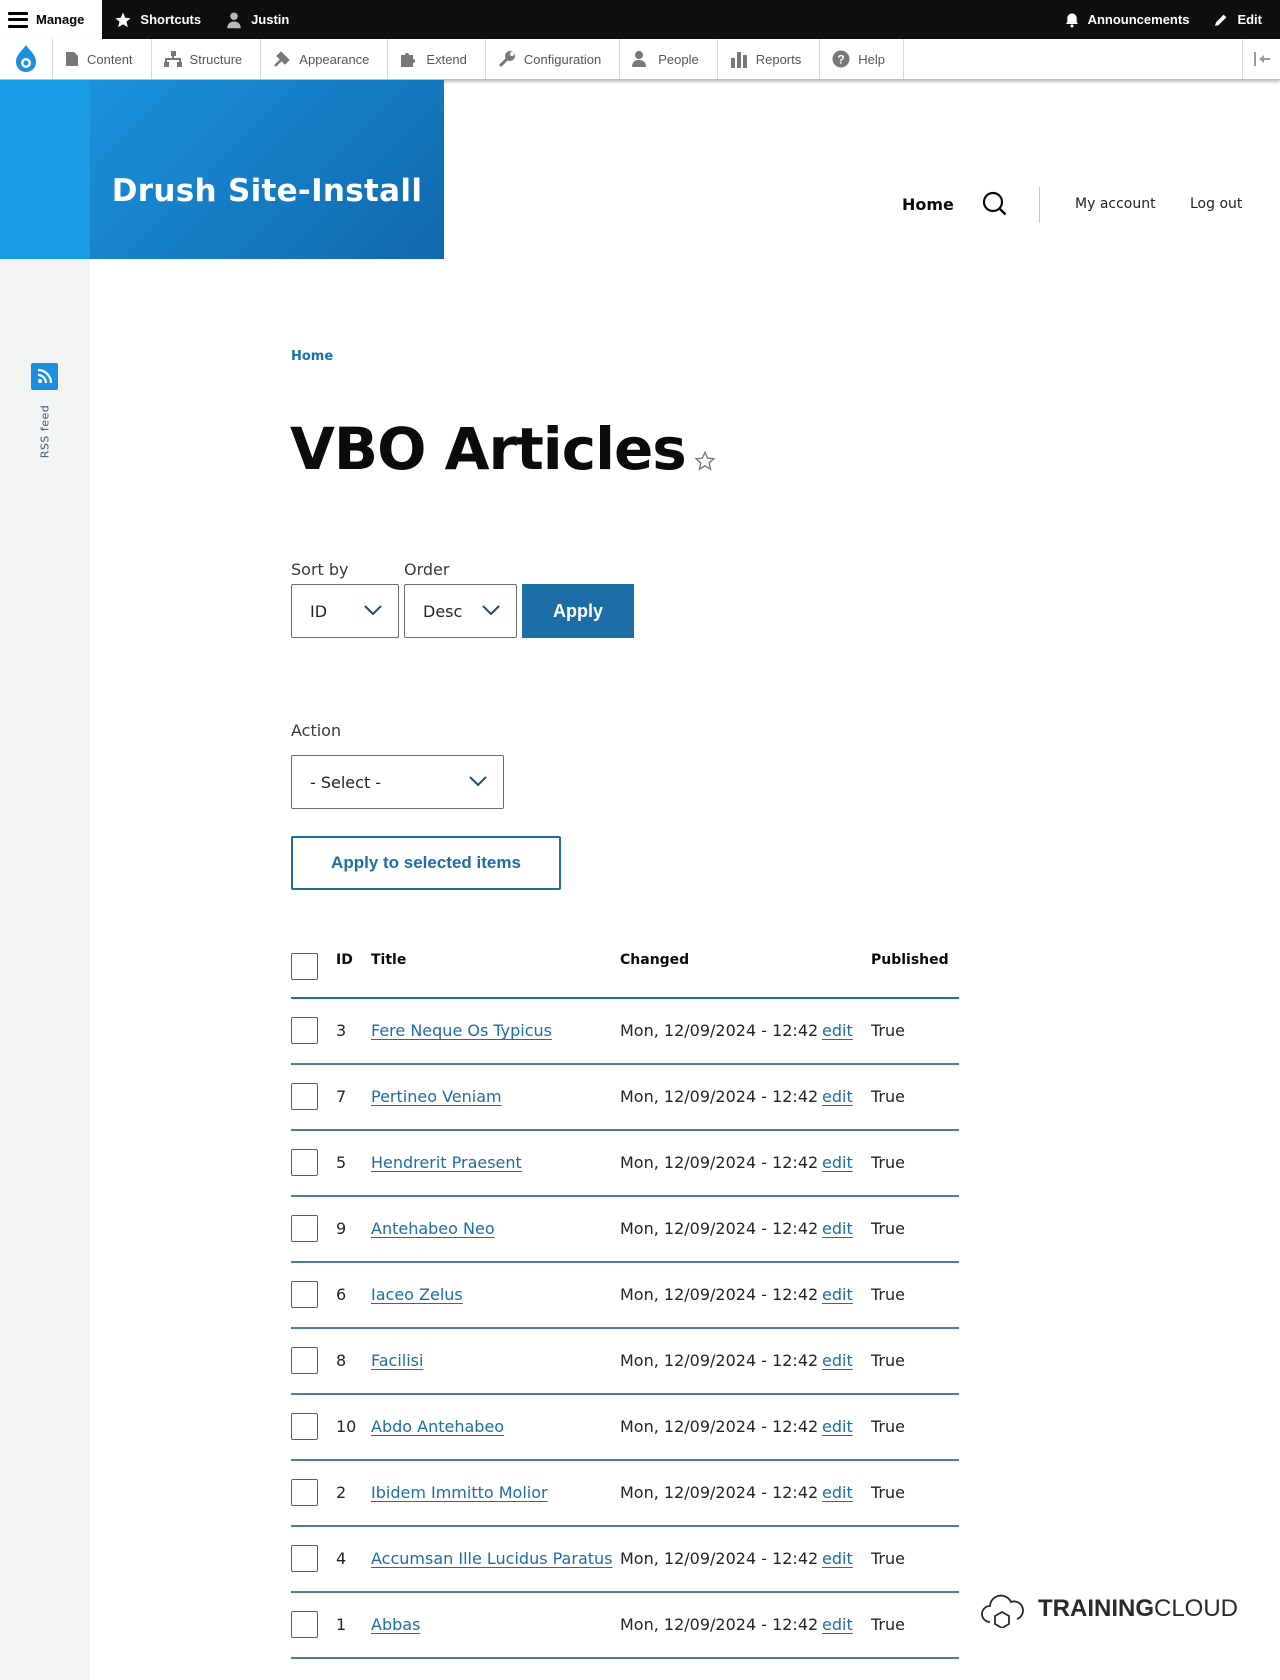 This screenshot has width=1280, height=1680. I want to click on tray-item-label: Configuration, so click(562, 59).